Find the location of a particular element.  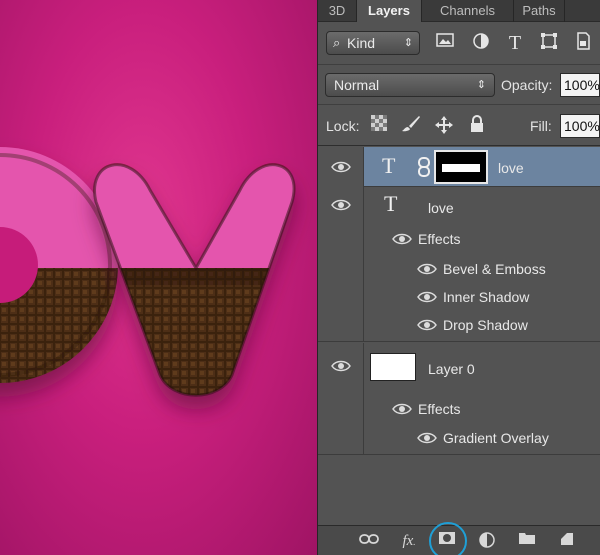

lock-row: Lock: Fill: 100% is located at coordinates (459, 125).